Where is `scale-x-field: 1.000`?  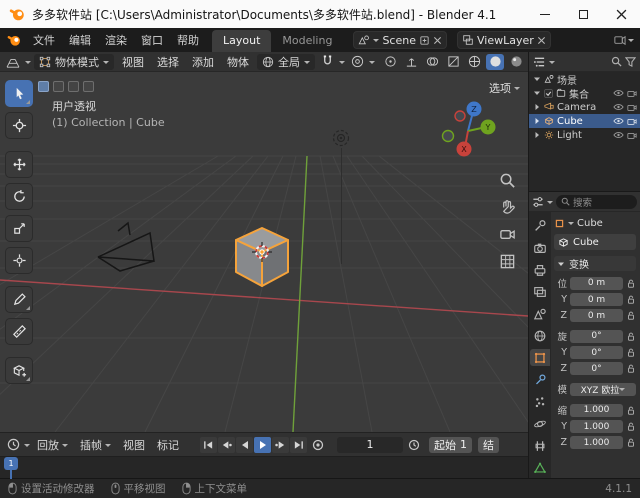
scale-x-field: 1.000 is located at coordinates (596, 410).